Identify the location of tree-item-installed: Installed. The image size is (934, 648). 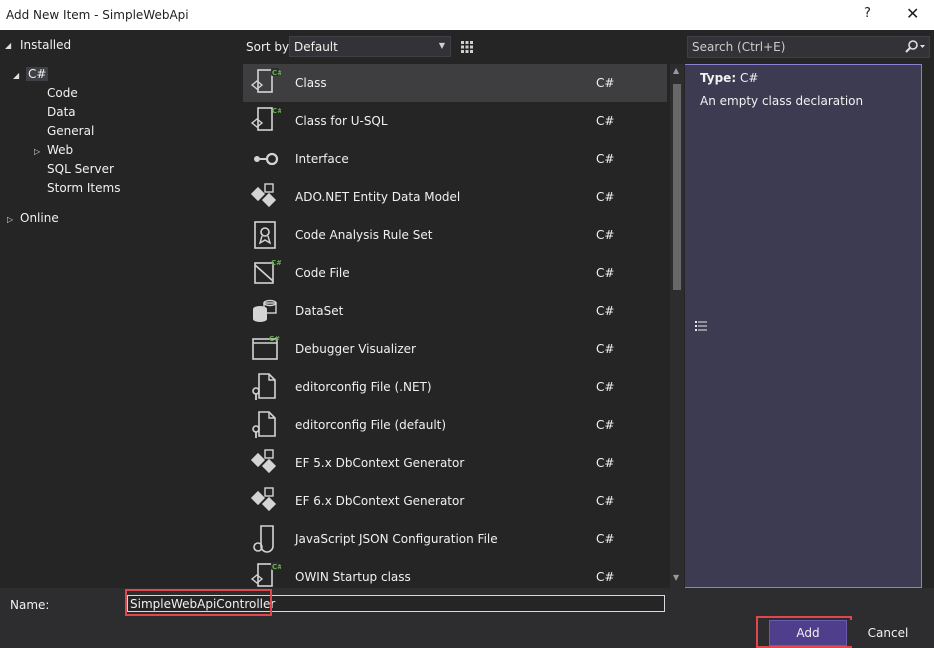
(45, 45).